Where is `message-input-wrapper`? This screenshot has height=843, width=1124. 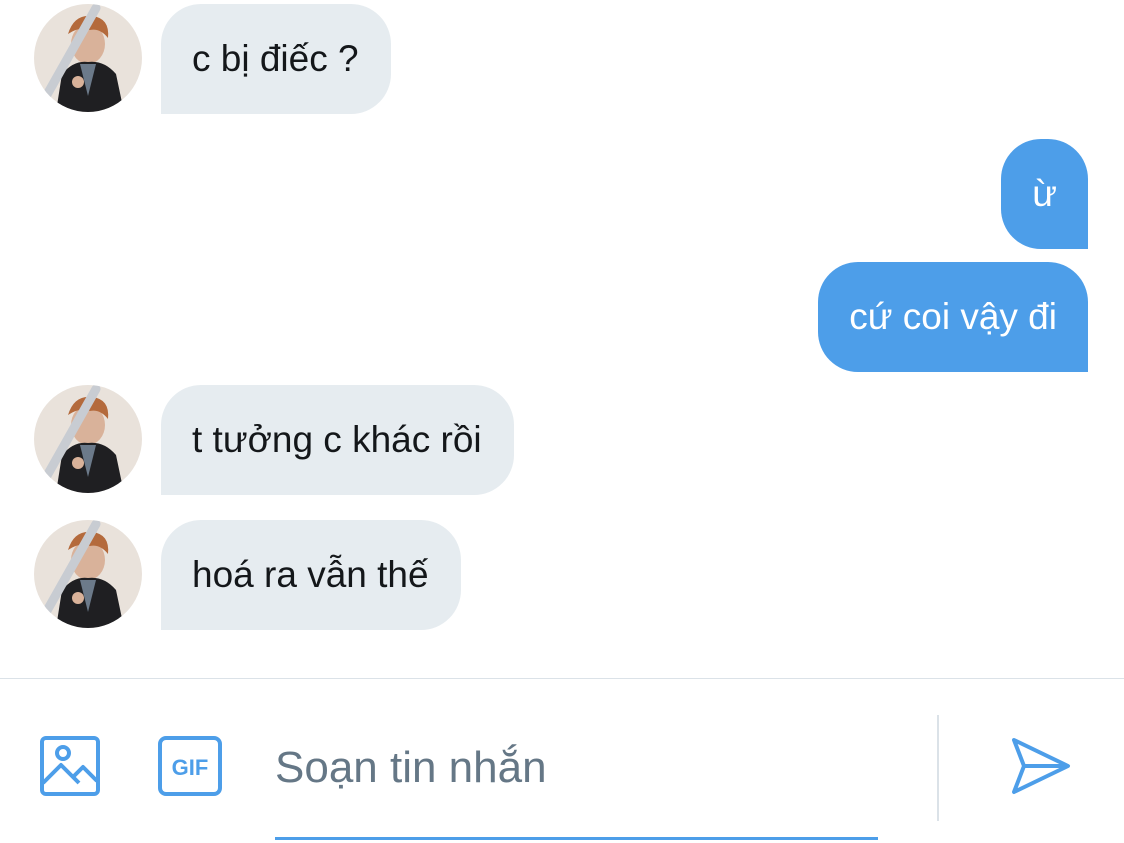 message-input-wrapper is located at coordinates (576, 785).